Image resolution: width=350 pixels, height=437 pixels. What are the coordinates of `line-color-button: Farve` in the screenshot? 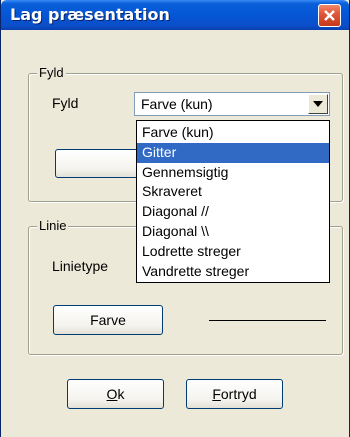 It's located at (108, 320).